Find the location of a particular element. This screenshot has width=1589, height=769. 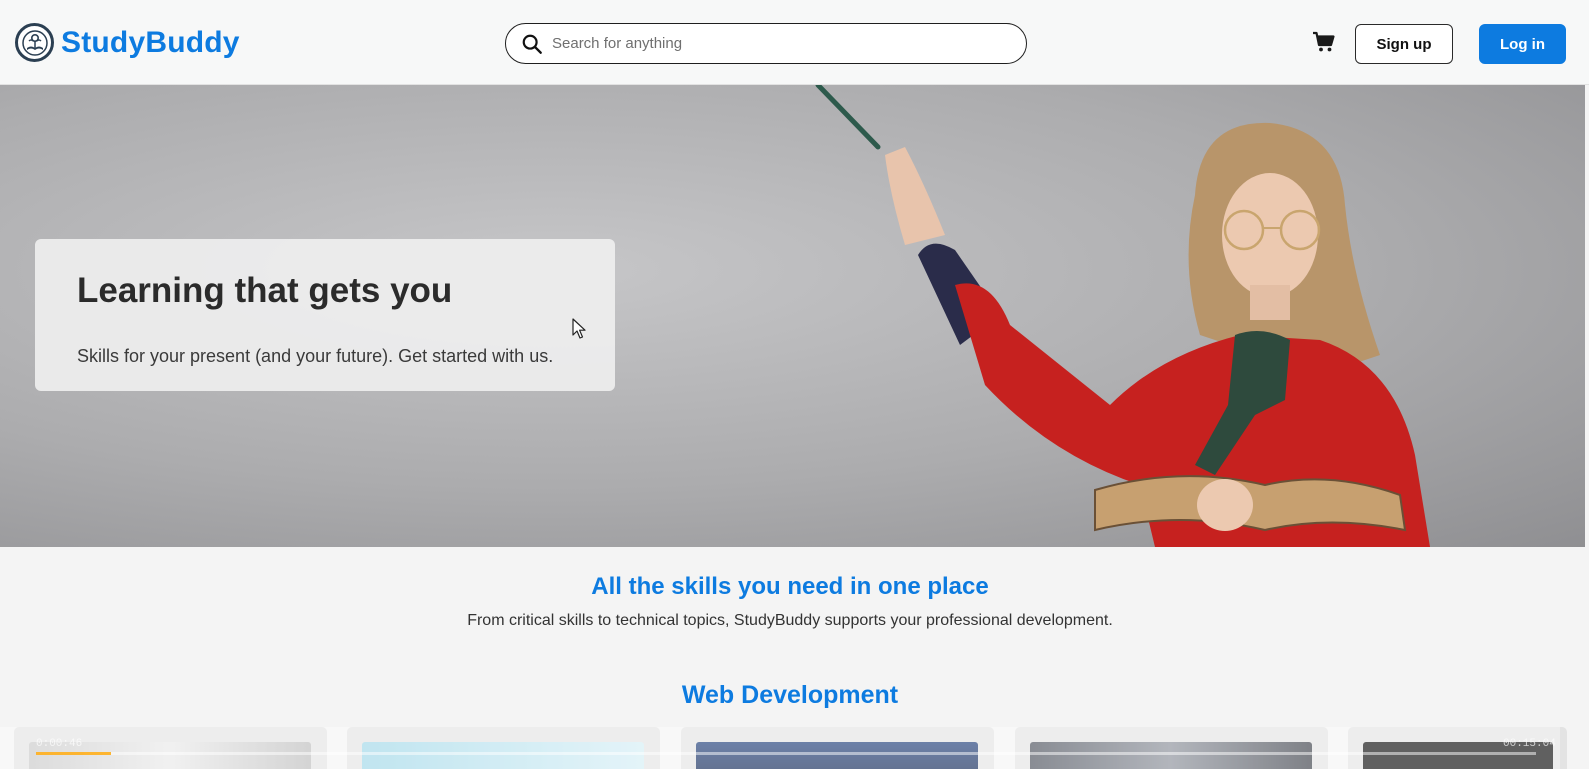

brand-name: StudyBuddy is located at coordinates (150, 42).